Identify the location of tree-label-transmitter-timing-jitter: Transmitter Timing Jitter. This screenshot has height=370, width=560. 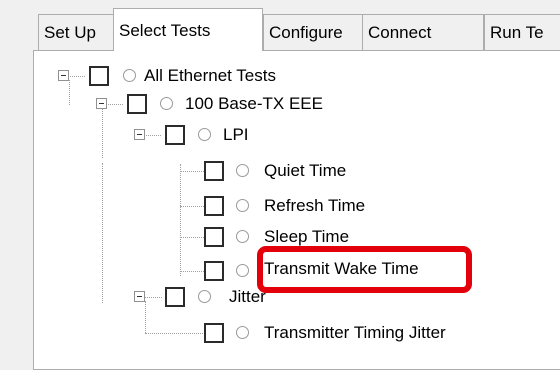
(355, 333).